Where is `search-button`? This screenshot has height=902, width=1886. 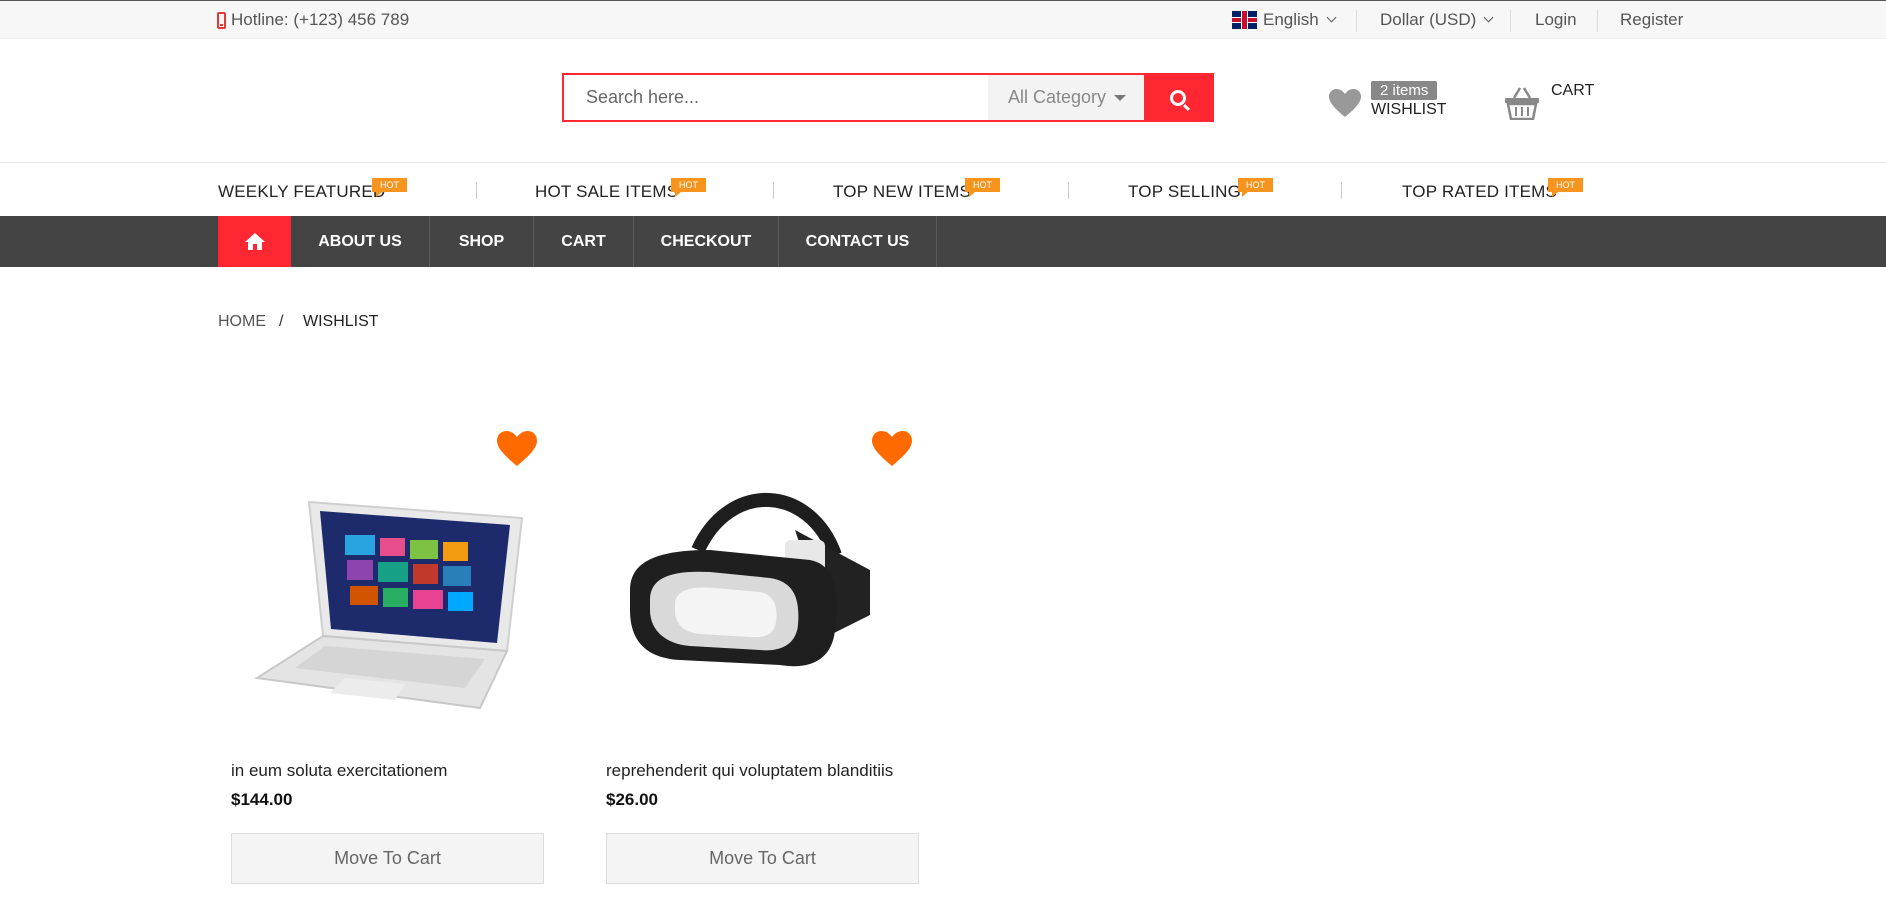 search-button is located at coordinates (1178, 97).